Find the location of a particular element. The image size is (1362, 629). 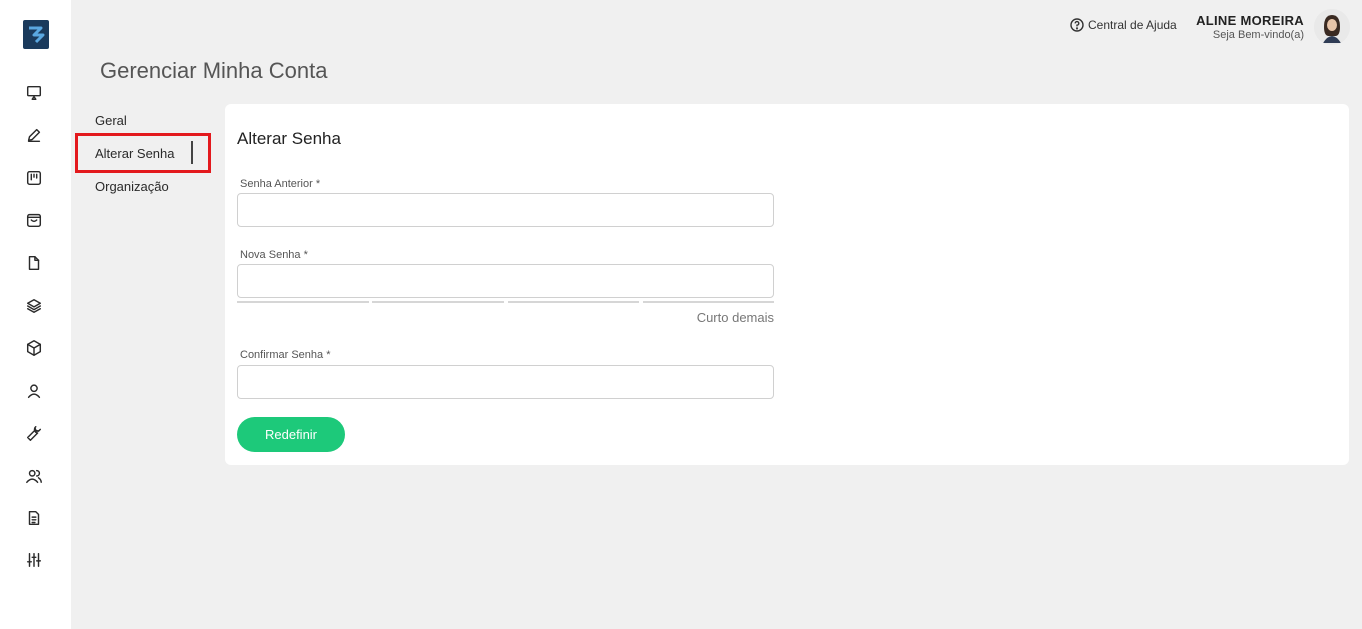

old-password-label: Senha Anterior * is located at coordinates (280, 184).